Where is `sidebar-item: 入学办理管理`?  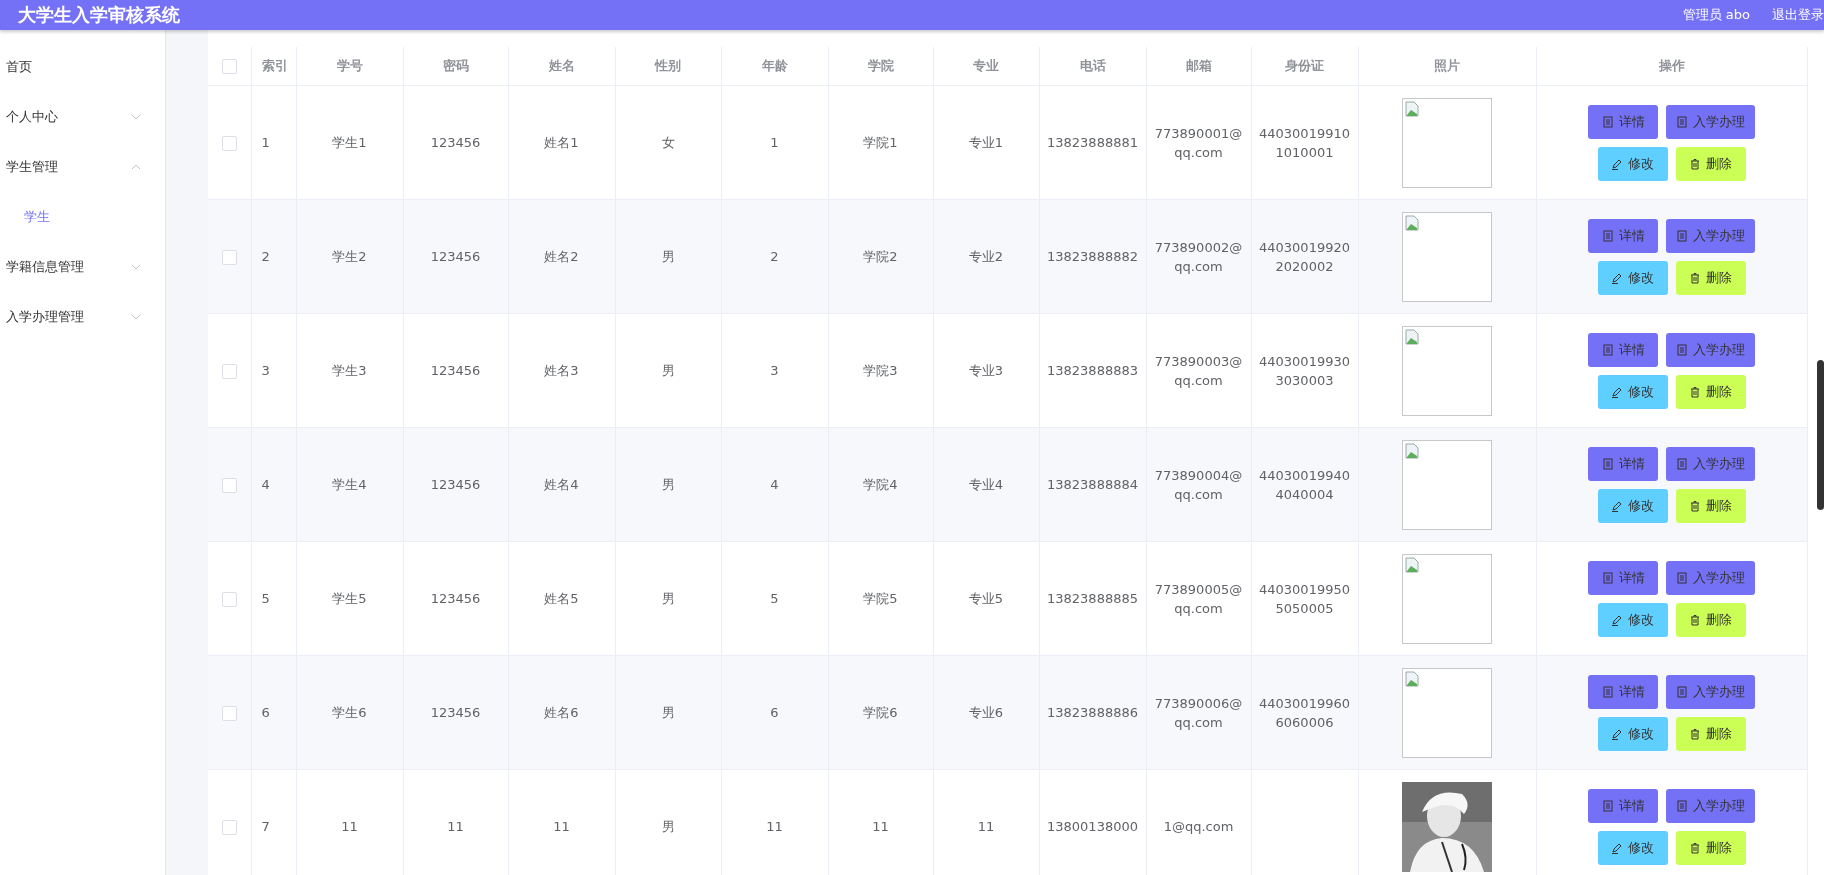
sidebar-item: 入学办理管理 is located at coordinates (82, 317).